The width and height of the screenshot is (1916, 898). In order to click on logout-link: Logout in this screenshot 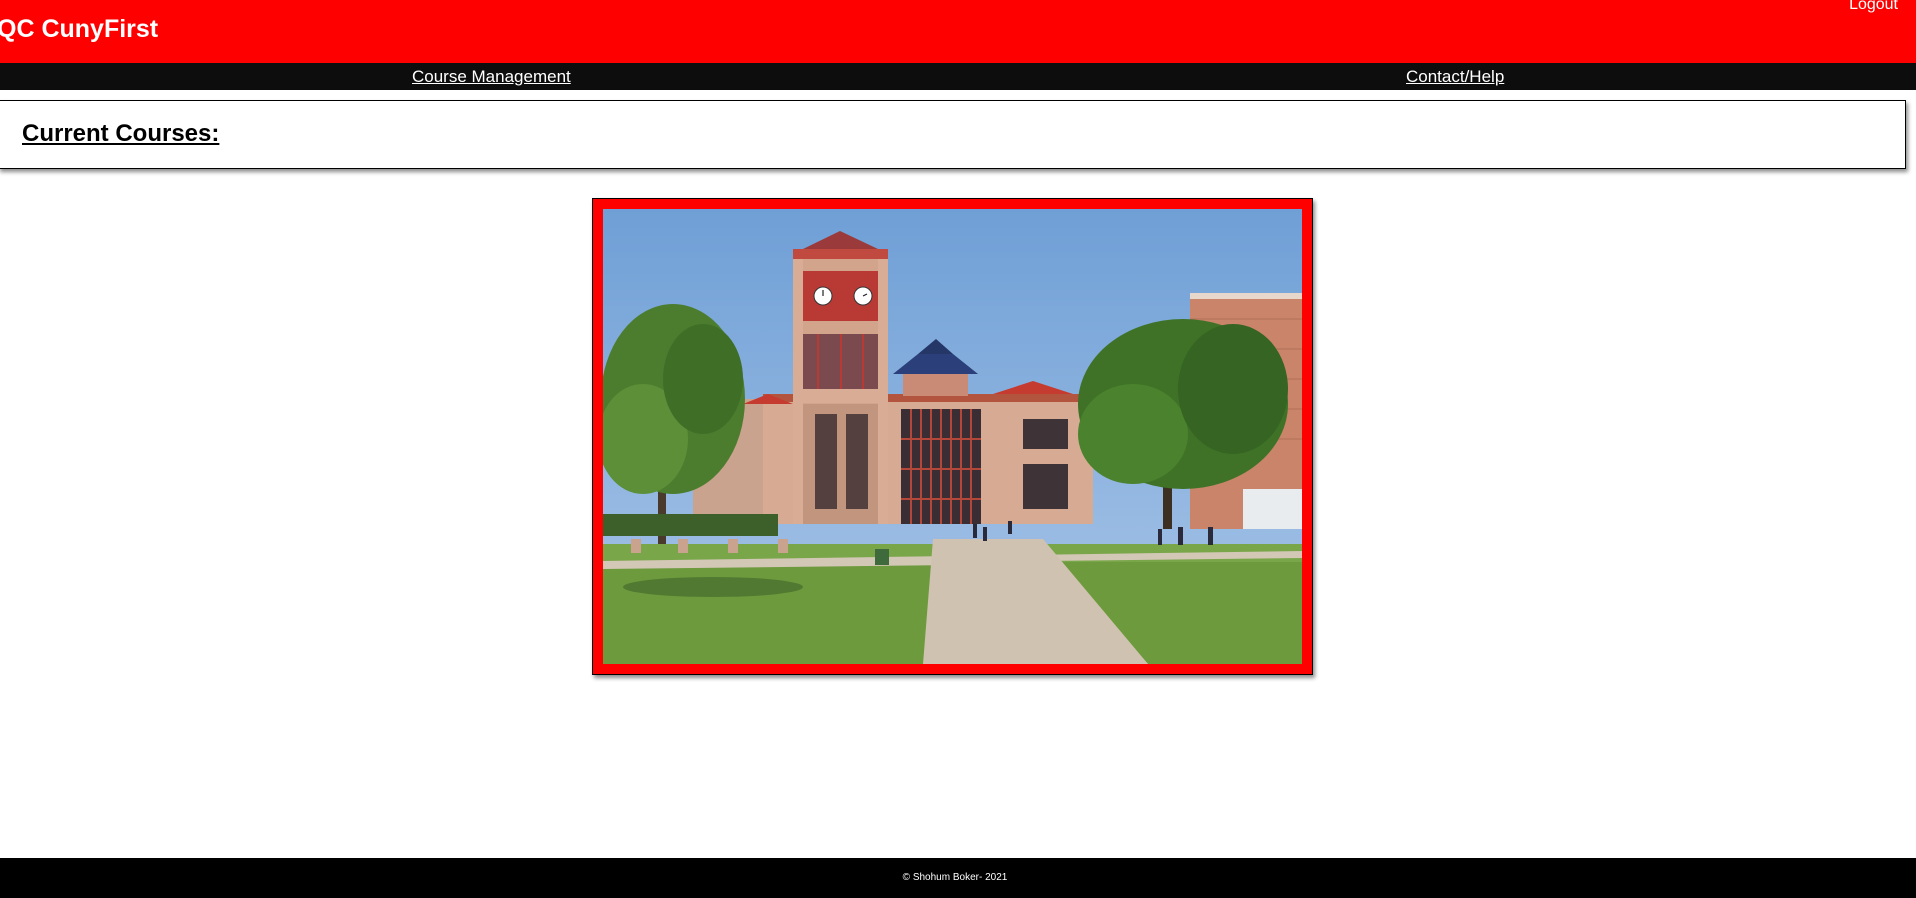, I will do `click(1873, 7)`.